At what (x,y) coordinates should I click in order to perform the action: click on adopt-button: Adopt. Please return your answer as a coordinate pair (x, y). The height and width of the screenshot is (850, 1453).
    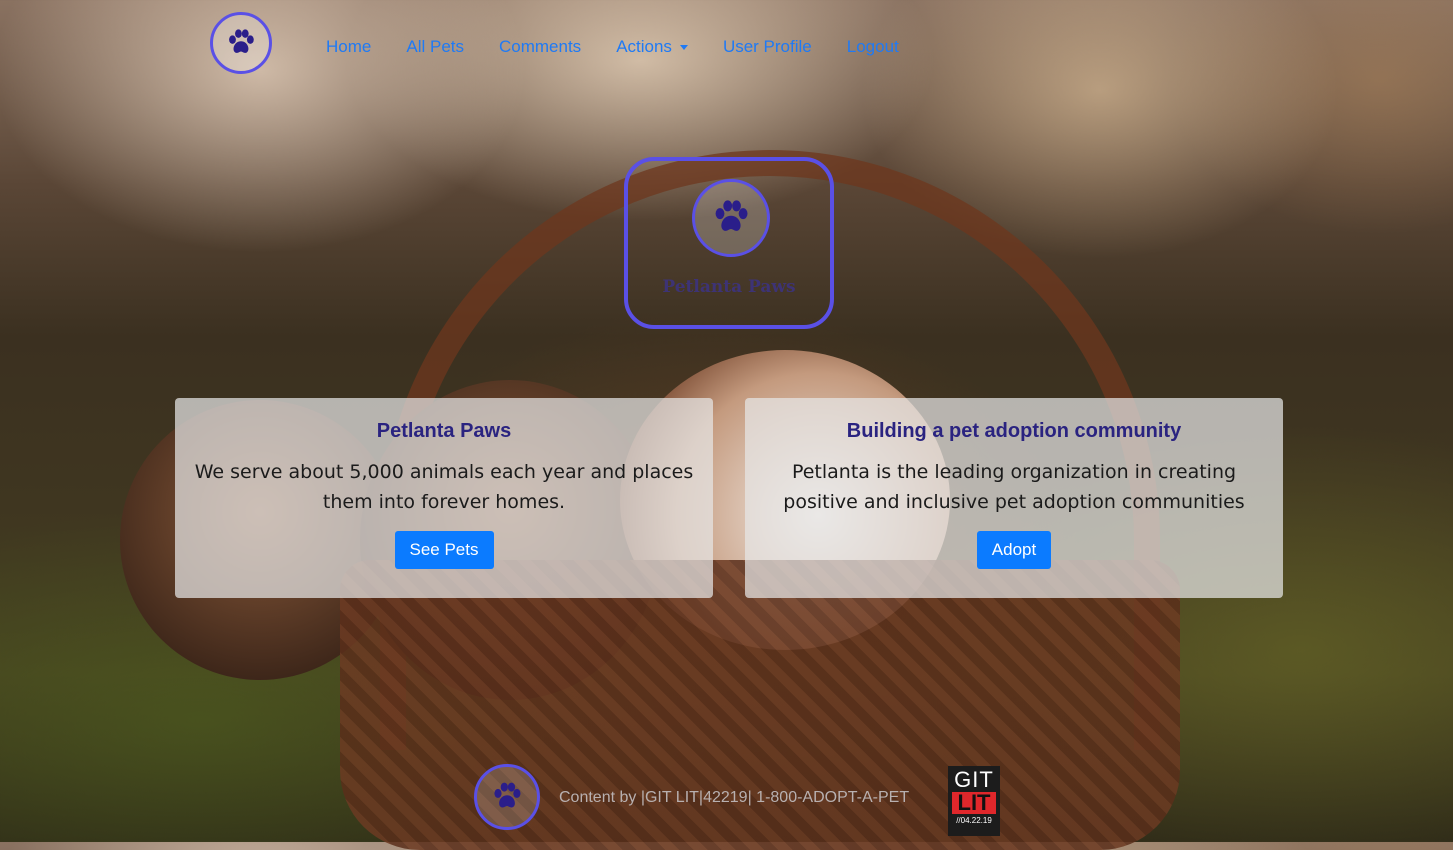
    Looking at the image, I should click on (1014, 550).